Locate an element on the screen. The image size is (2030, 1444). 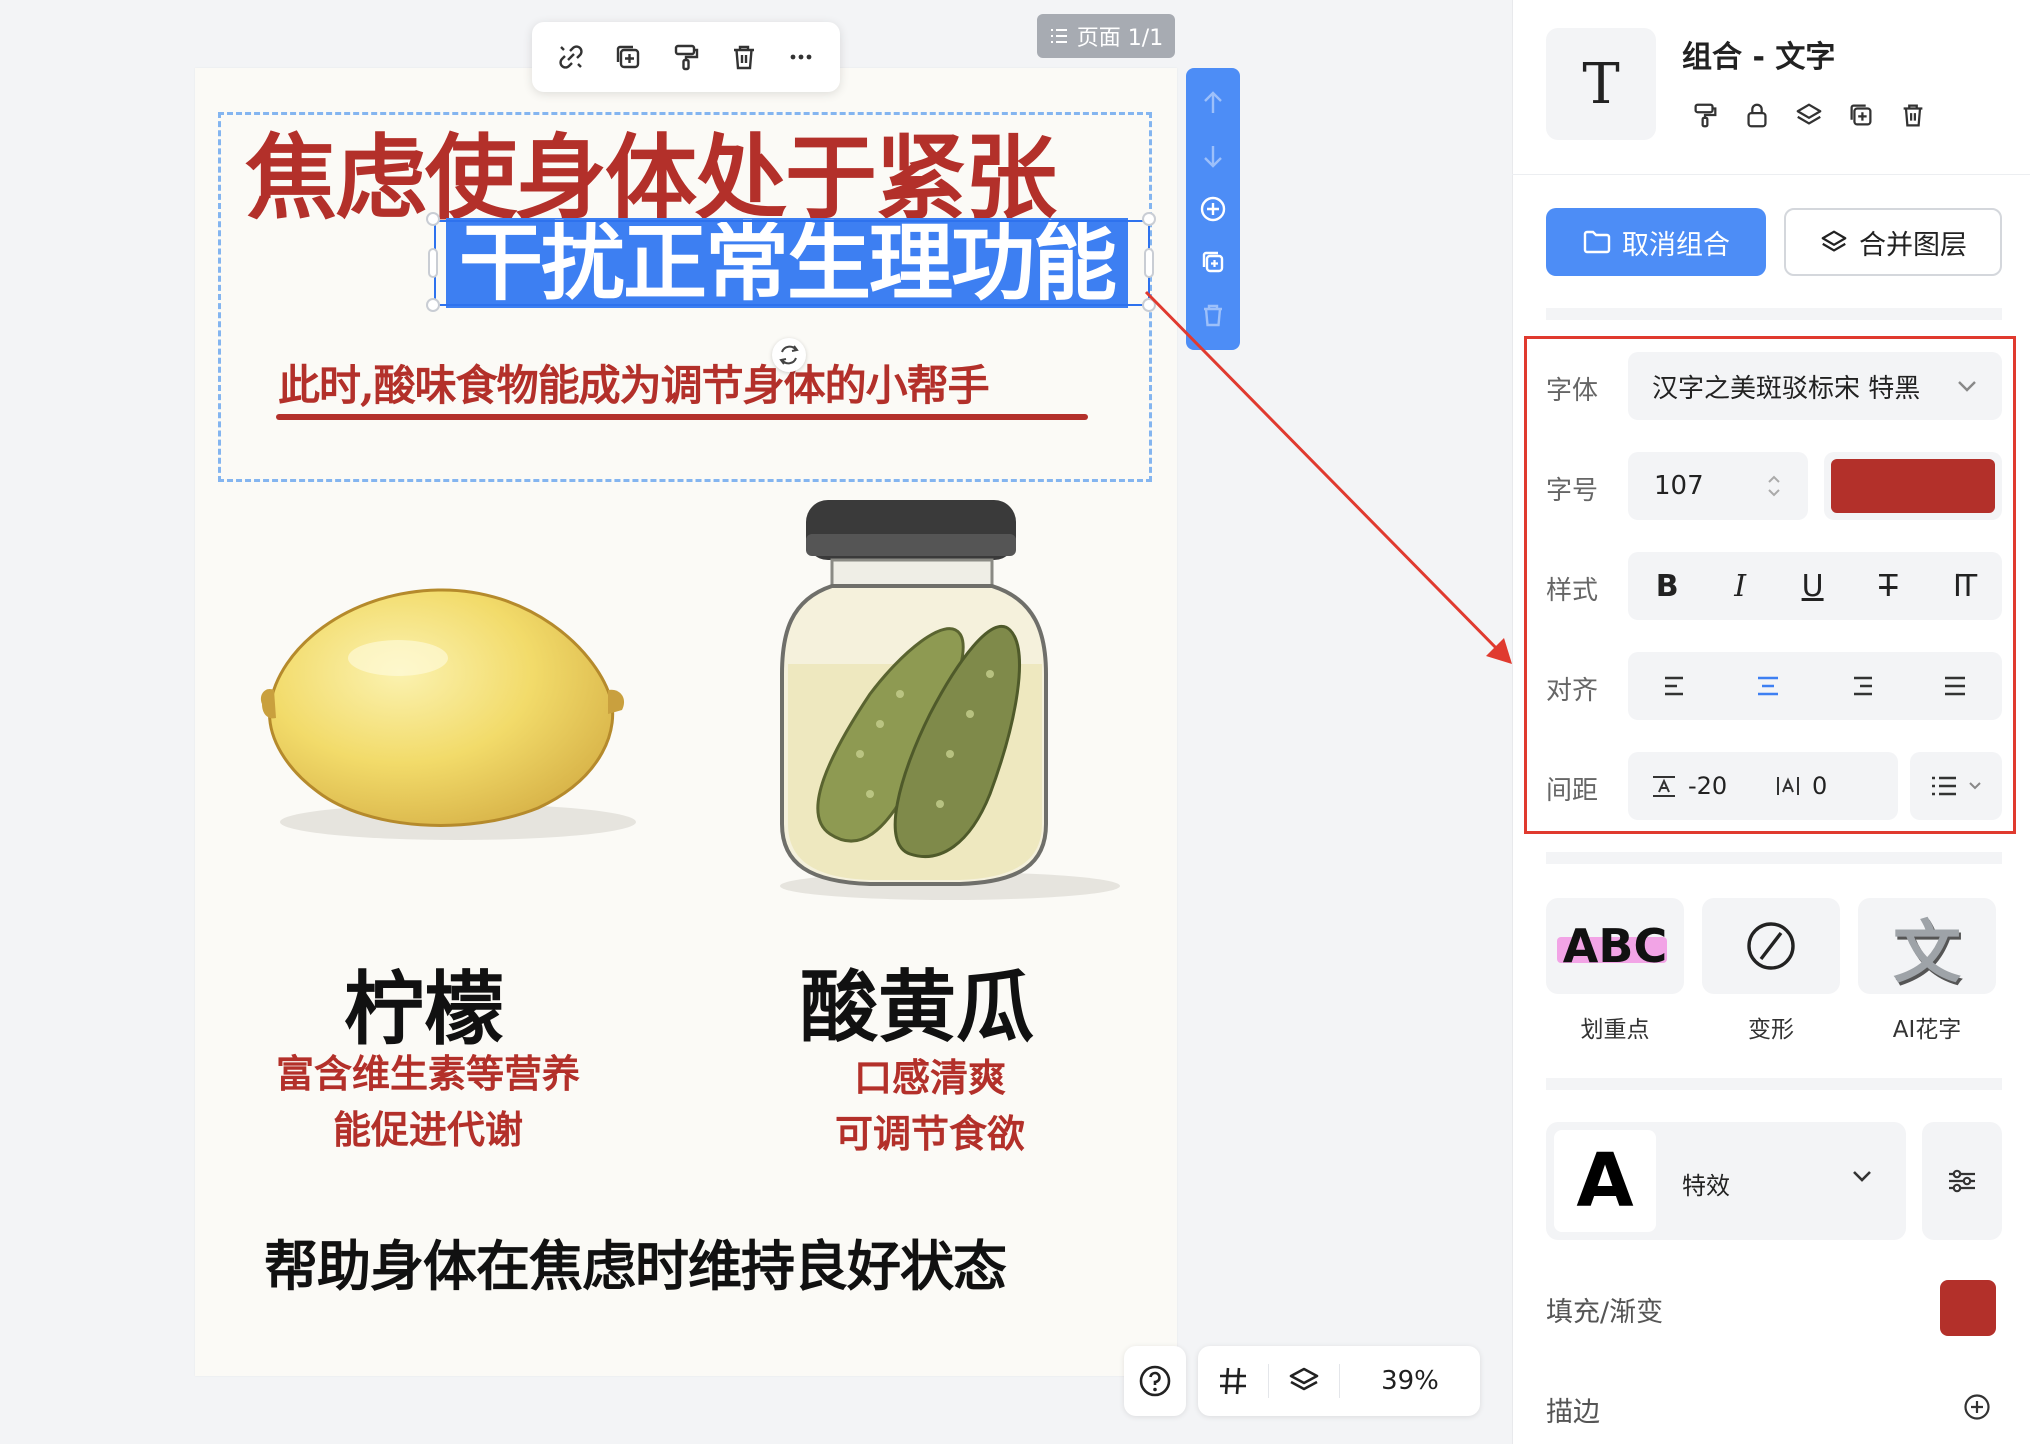
arrow-down-icon is located at coordinates (1213, 156).